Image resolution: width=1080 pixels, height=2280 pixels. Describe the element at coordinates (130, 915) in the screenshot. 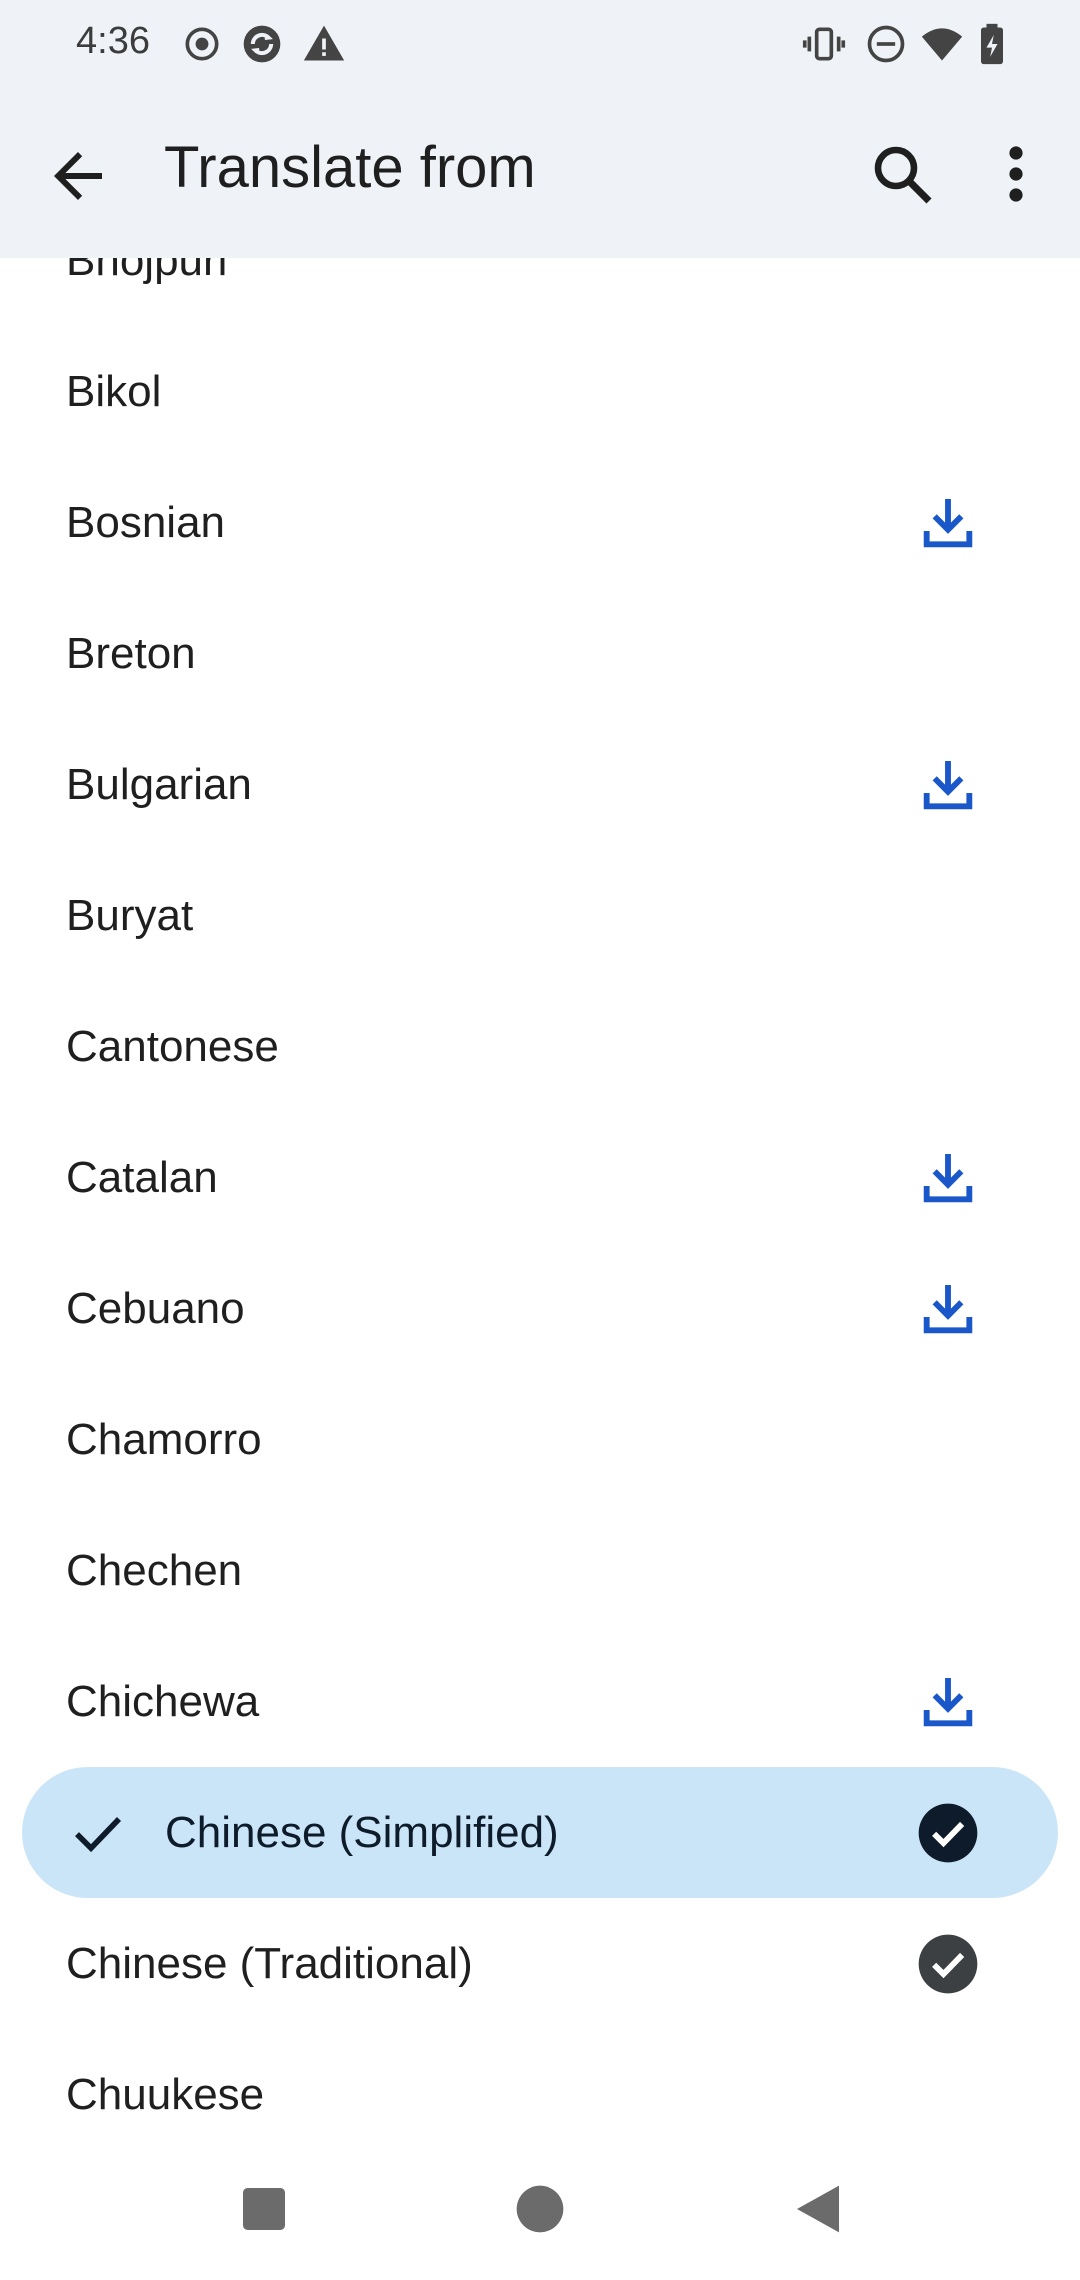

I see `language-label: Buryat` at that location.